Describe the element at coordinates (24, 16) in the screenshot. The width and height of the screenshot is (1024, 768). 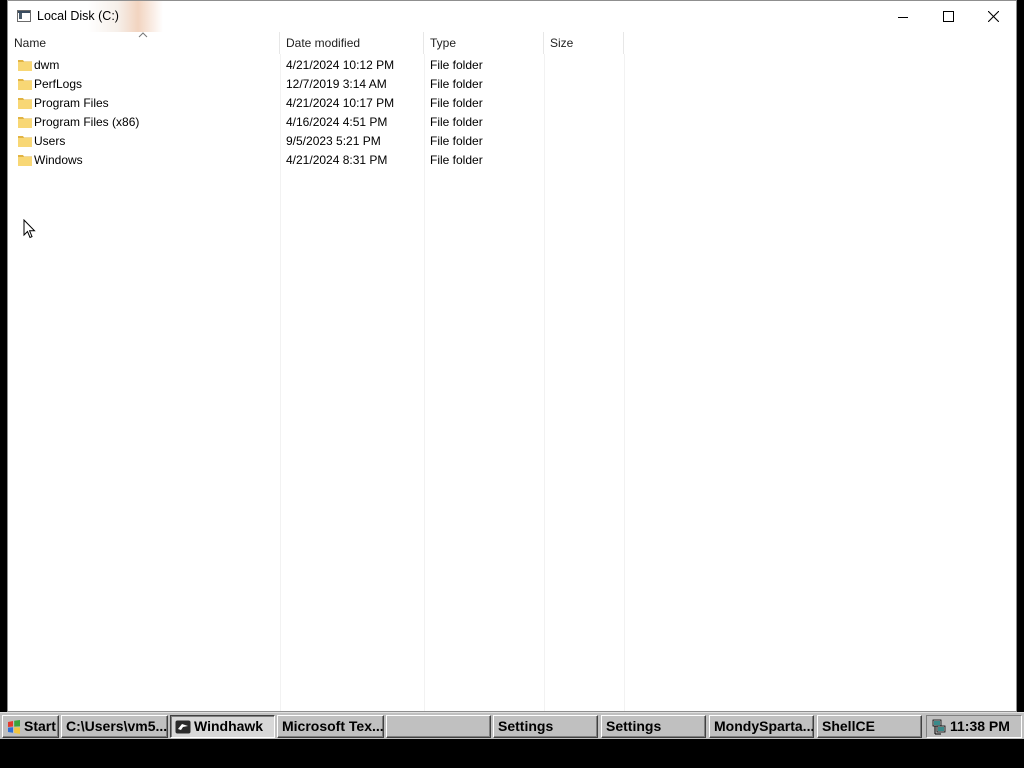
I see `drive-icon` at that location.